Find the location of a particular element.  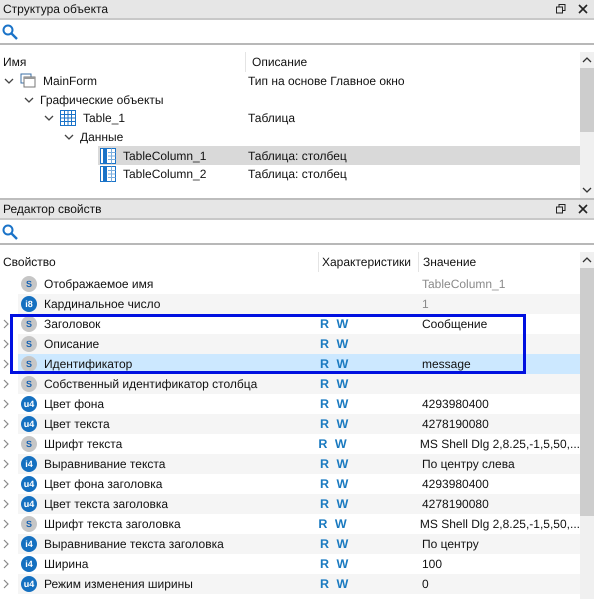

property-name: Ширина is located at coordinates (66, 564).